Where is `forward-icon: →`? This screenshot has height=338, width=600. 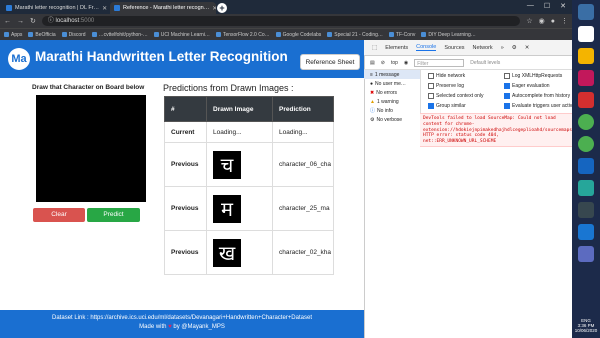 forward-icon: → is located at coordinates (20, 21).